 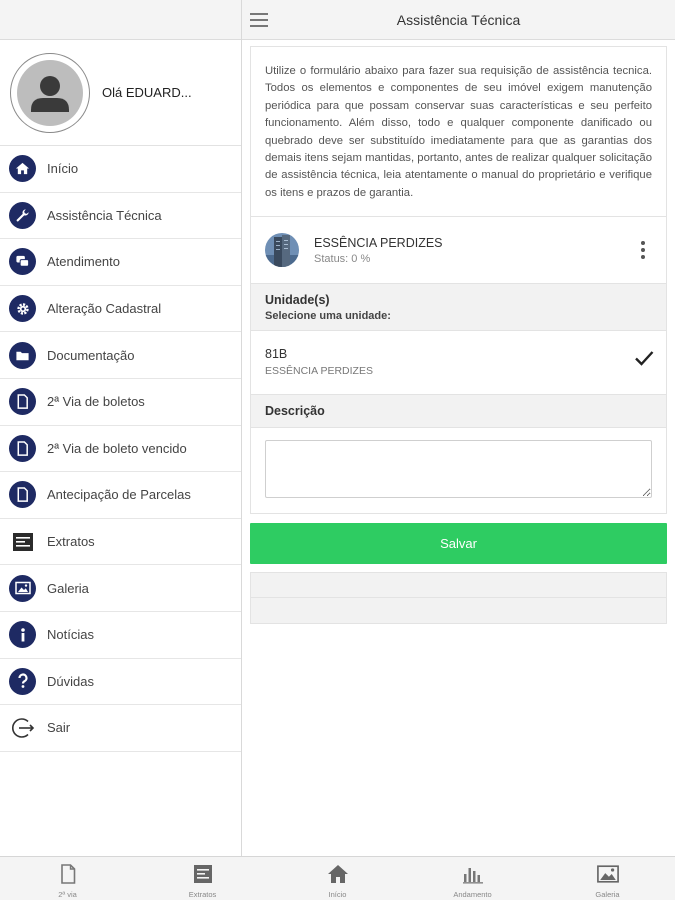 I want to click on unit-option: 81B ESSÊNCIA PERDIZES, so click(x=458, y=362).